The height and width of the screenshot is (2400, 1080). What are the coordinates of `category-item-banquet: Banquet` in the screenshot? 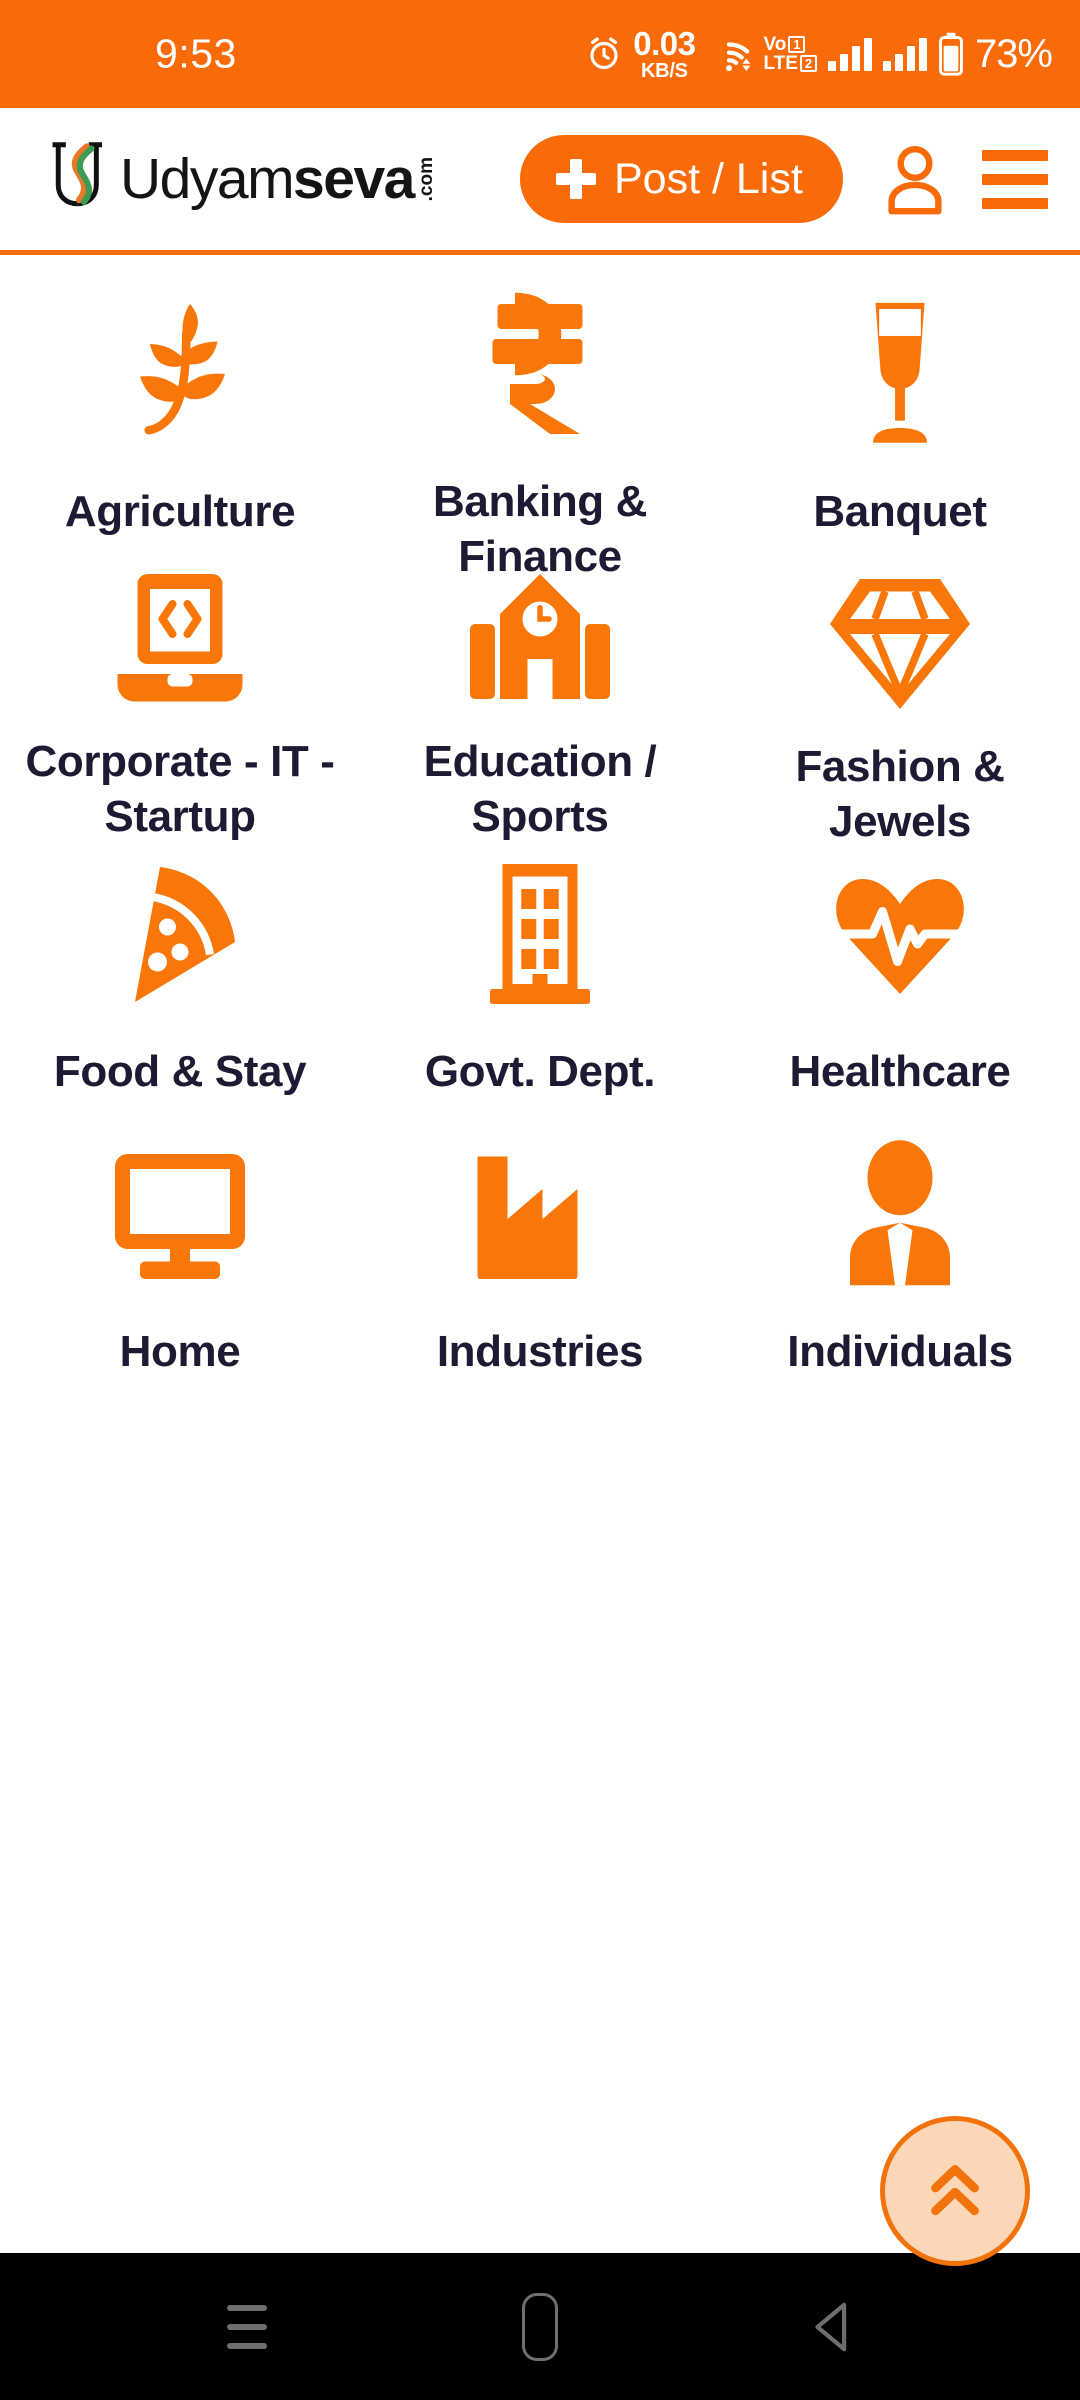 It's located at (900, 415).